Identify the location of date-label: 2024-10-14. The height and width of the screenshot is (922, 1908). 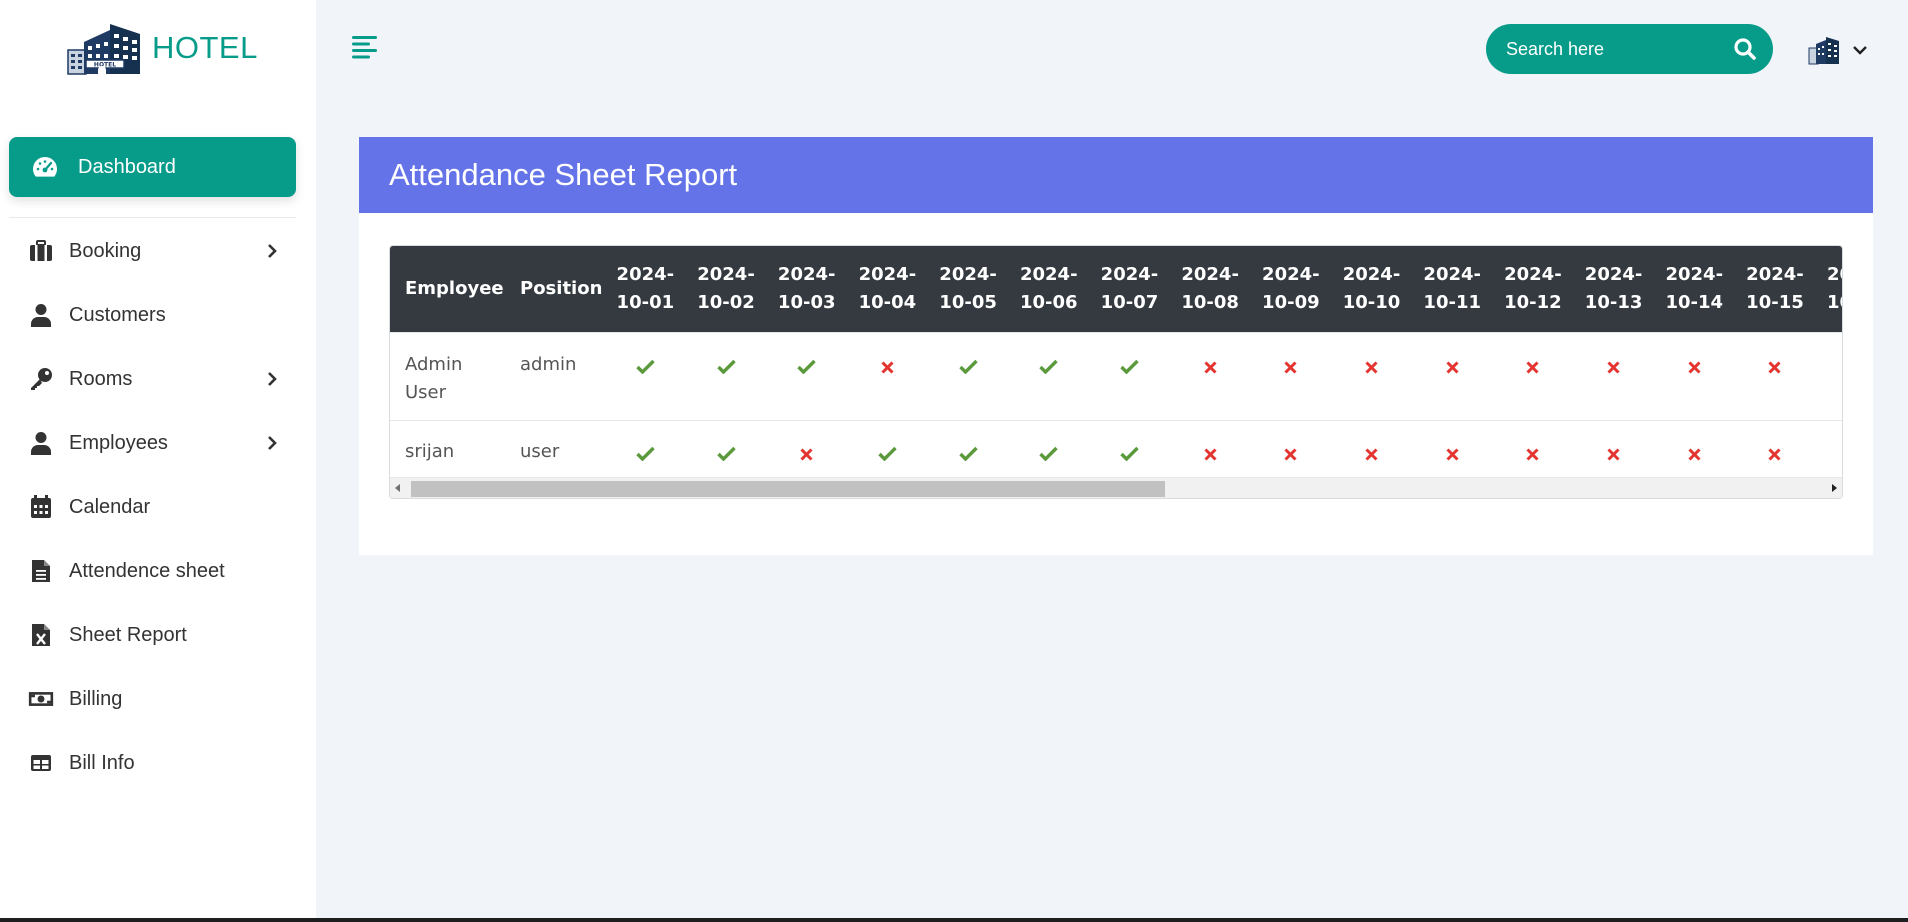
(1694, 288).